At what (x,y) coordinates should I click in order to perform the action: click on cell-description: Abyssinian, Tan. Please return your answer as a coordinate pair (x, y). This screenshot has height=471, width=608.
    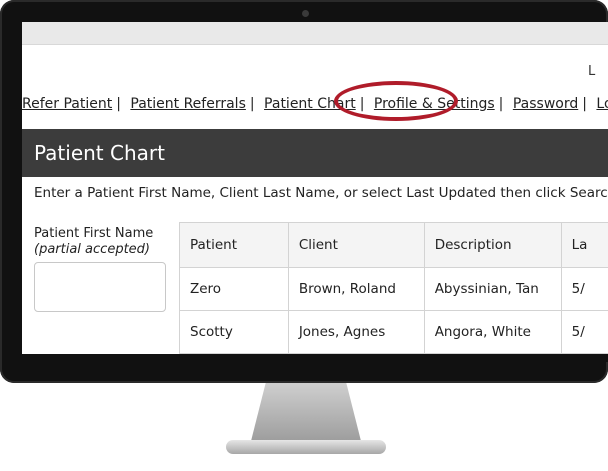
    Looking at the image, I should click on (492, 289).